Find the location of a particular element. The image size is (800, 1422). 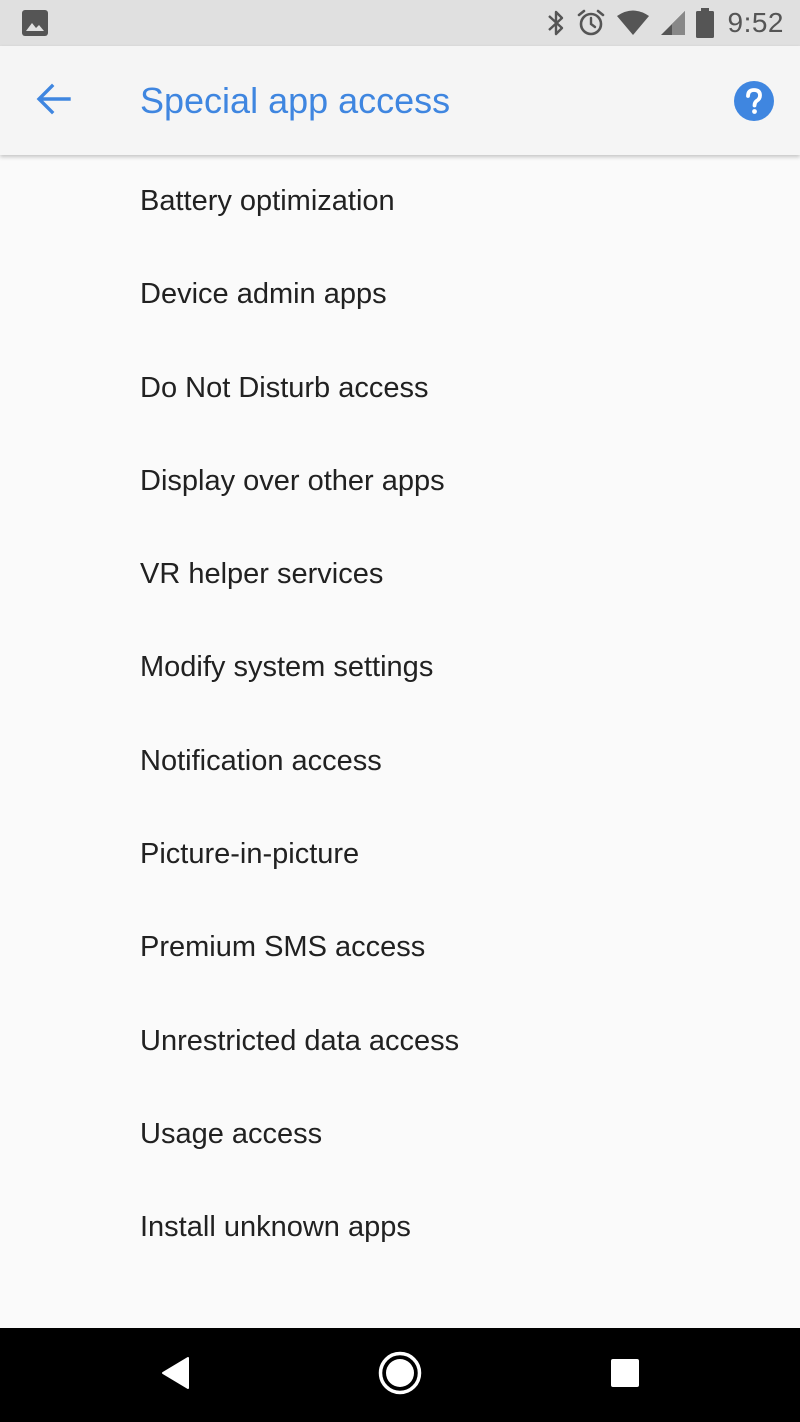

back-triangle-icon is located at coordinates (175, 1375).